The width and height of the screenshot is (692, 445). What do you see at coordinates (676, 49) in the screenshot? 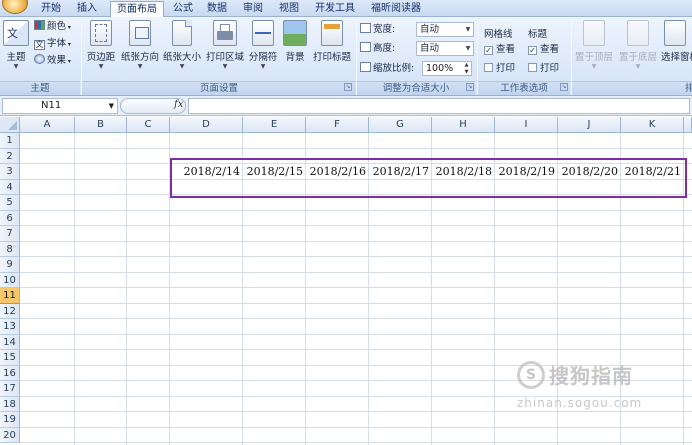
I see `selection-pane-button: 选择窗格` at bounding box center [676, 49].